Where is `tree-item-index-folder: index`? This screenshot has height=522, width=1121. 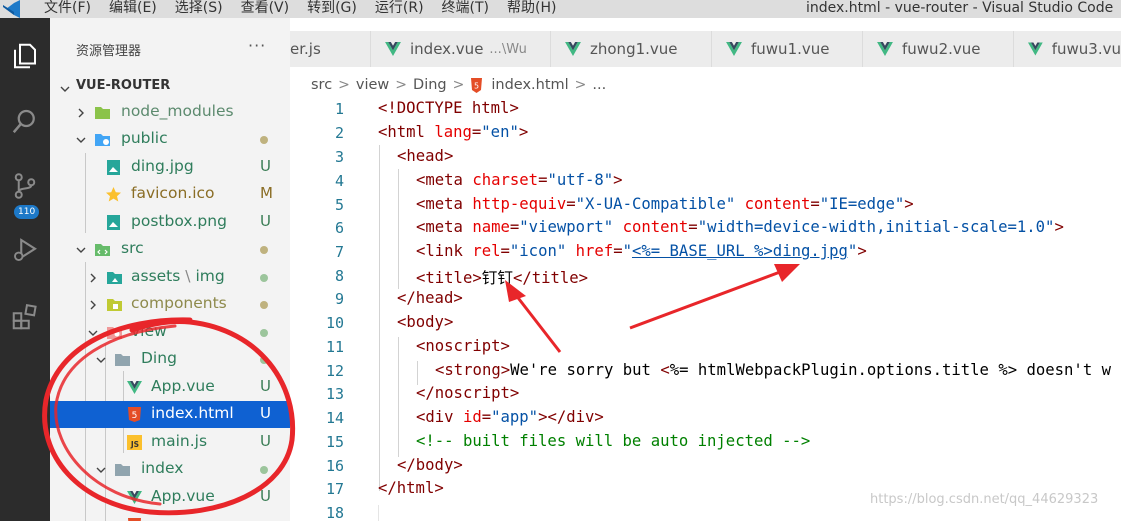 tree-item-index-folder: index is located at coordinates (170, 469).